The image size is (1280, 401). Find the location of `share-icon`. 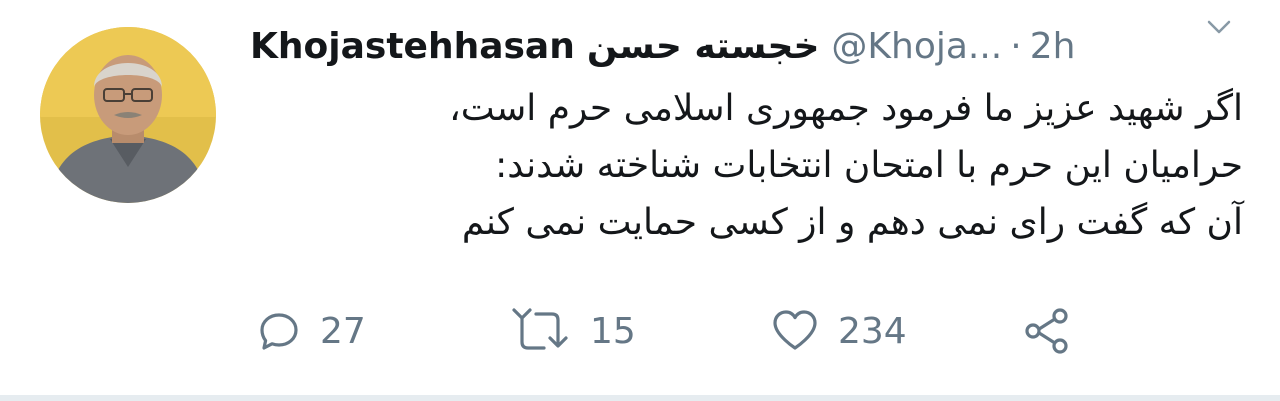

share-icon is located at coordinates (1046, 331).